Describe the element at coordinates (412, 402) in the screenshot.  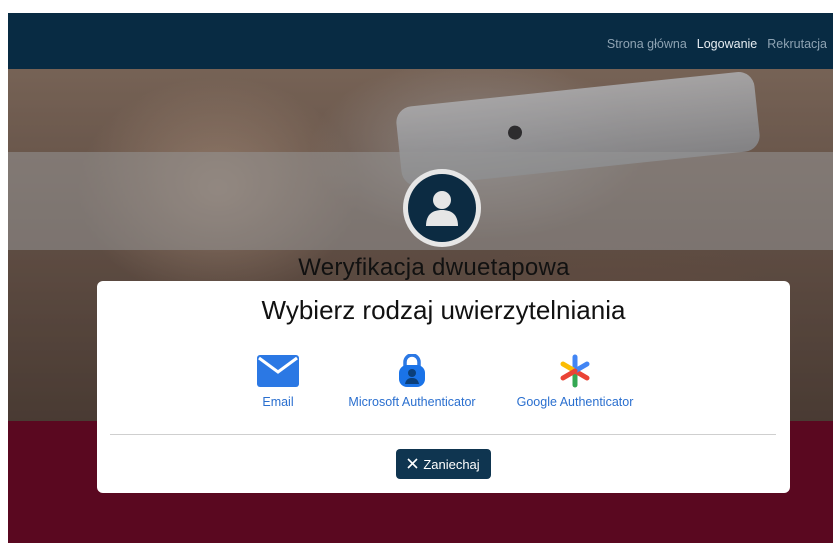
I see `option-microsoft-label: Microsoft Authenticator` at that location.